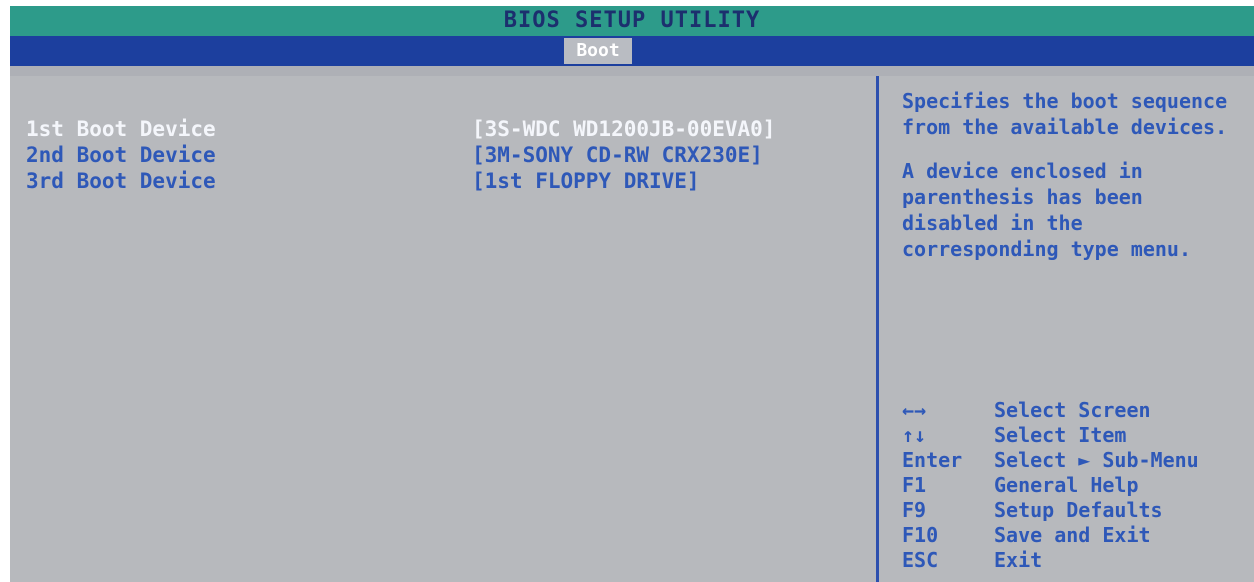 Image resolution: width=1254 pixels, height=582 pixels. I want to click on boot-device-row-1: 1st Boot Device [3S-WDC WD1200JB-00EVA0], so click(446, 129).